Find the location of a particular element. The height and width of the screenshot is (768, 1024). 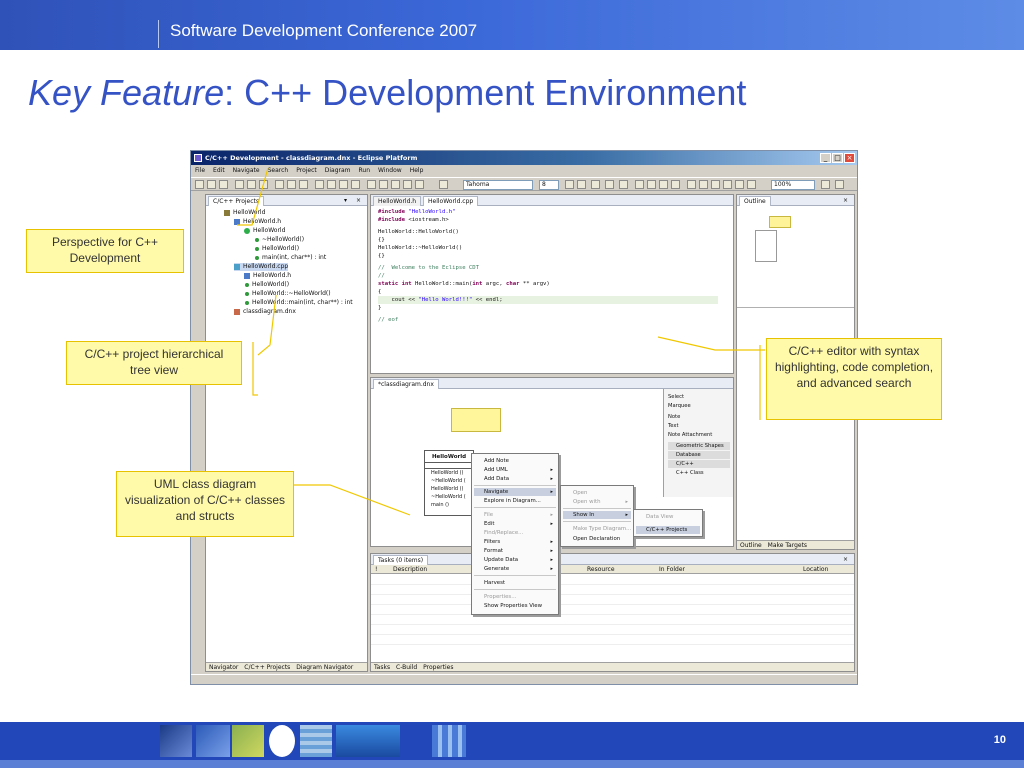

distribute-icon is located at coordinates (715, 184).